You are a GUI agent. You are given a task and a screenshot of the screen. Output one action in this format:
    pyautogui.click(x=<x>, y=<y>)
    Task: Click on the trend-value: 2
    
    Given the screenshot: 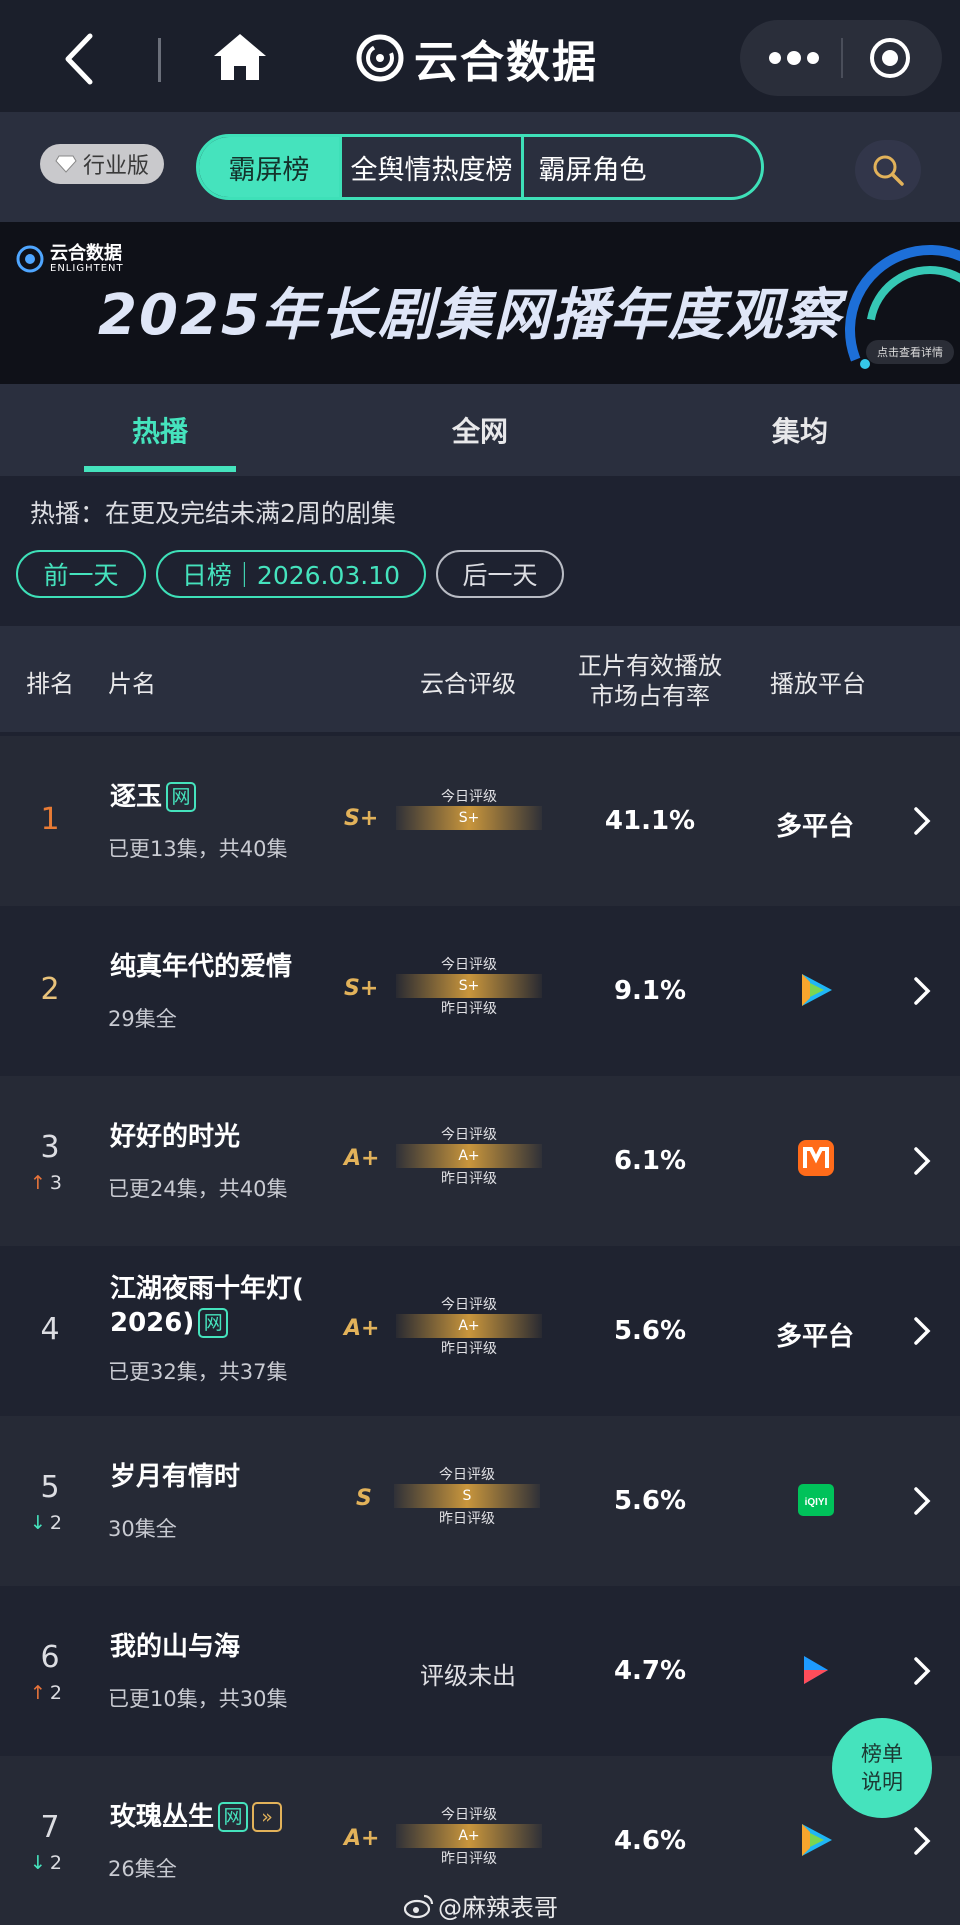 What is the action you would take?
    pyautogui.click(x=56, y=1523)
    